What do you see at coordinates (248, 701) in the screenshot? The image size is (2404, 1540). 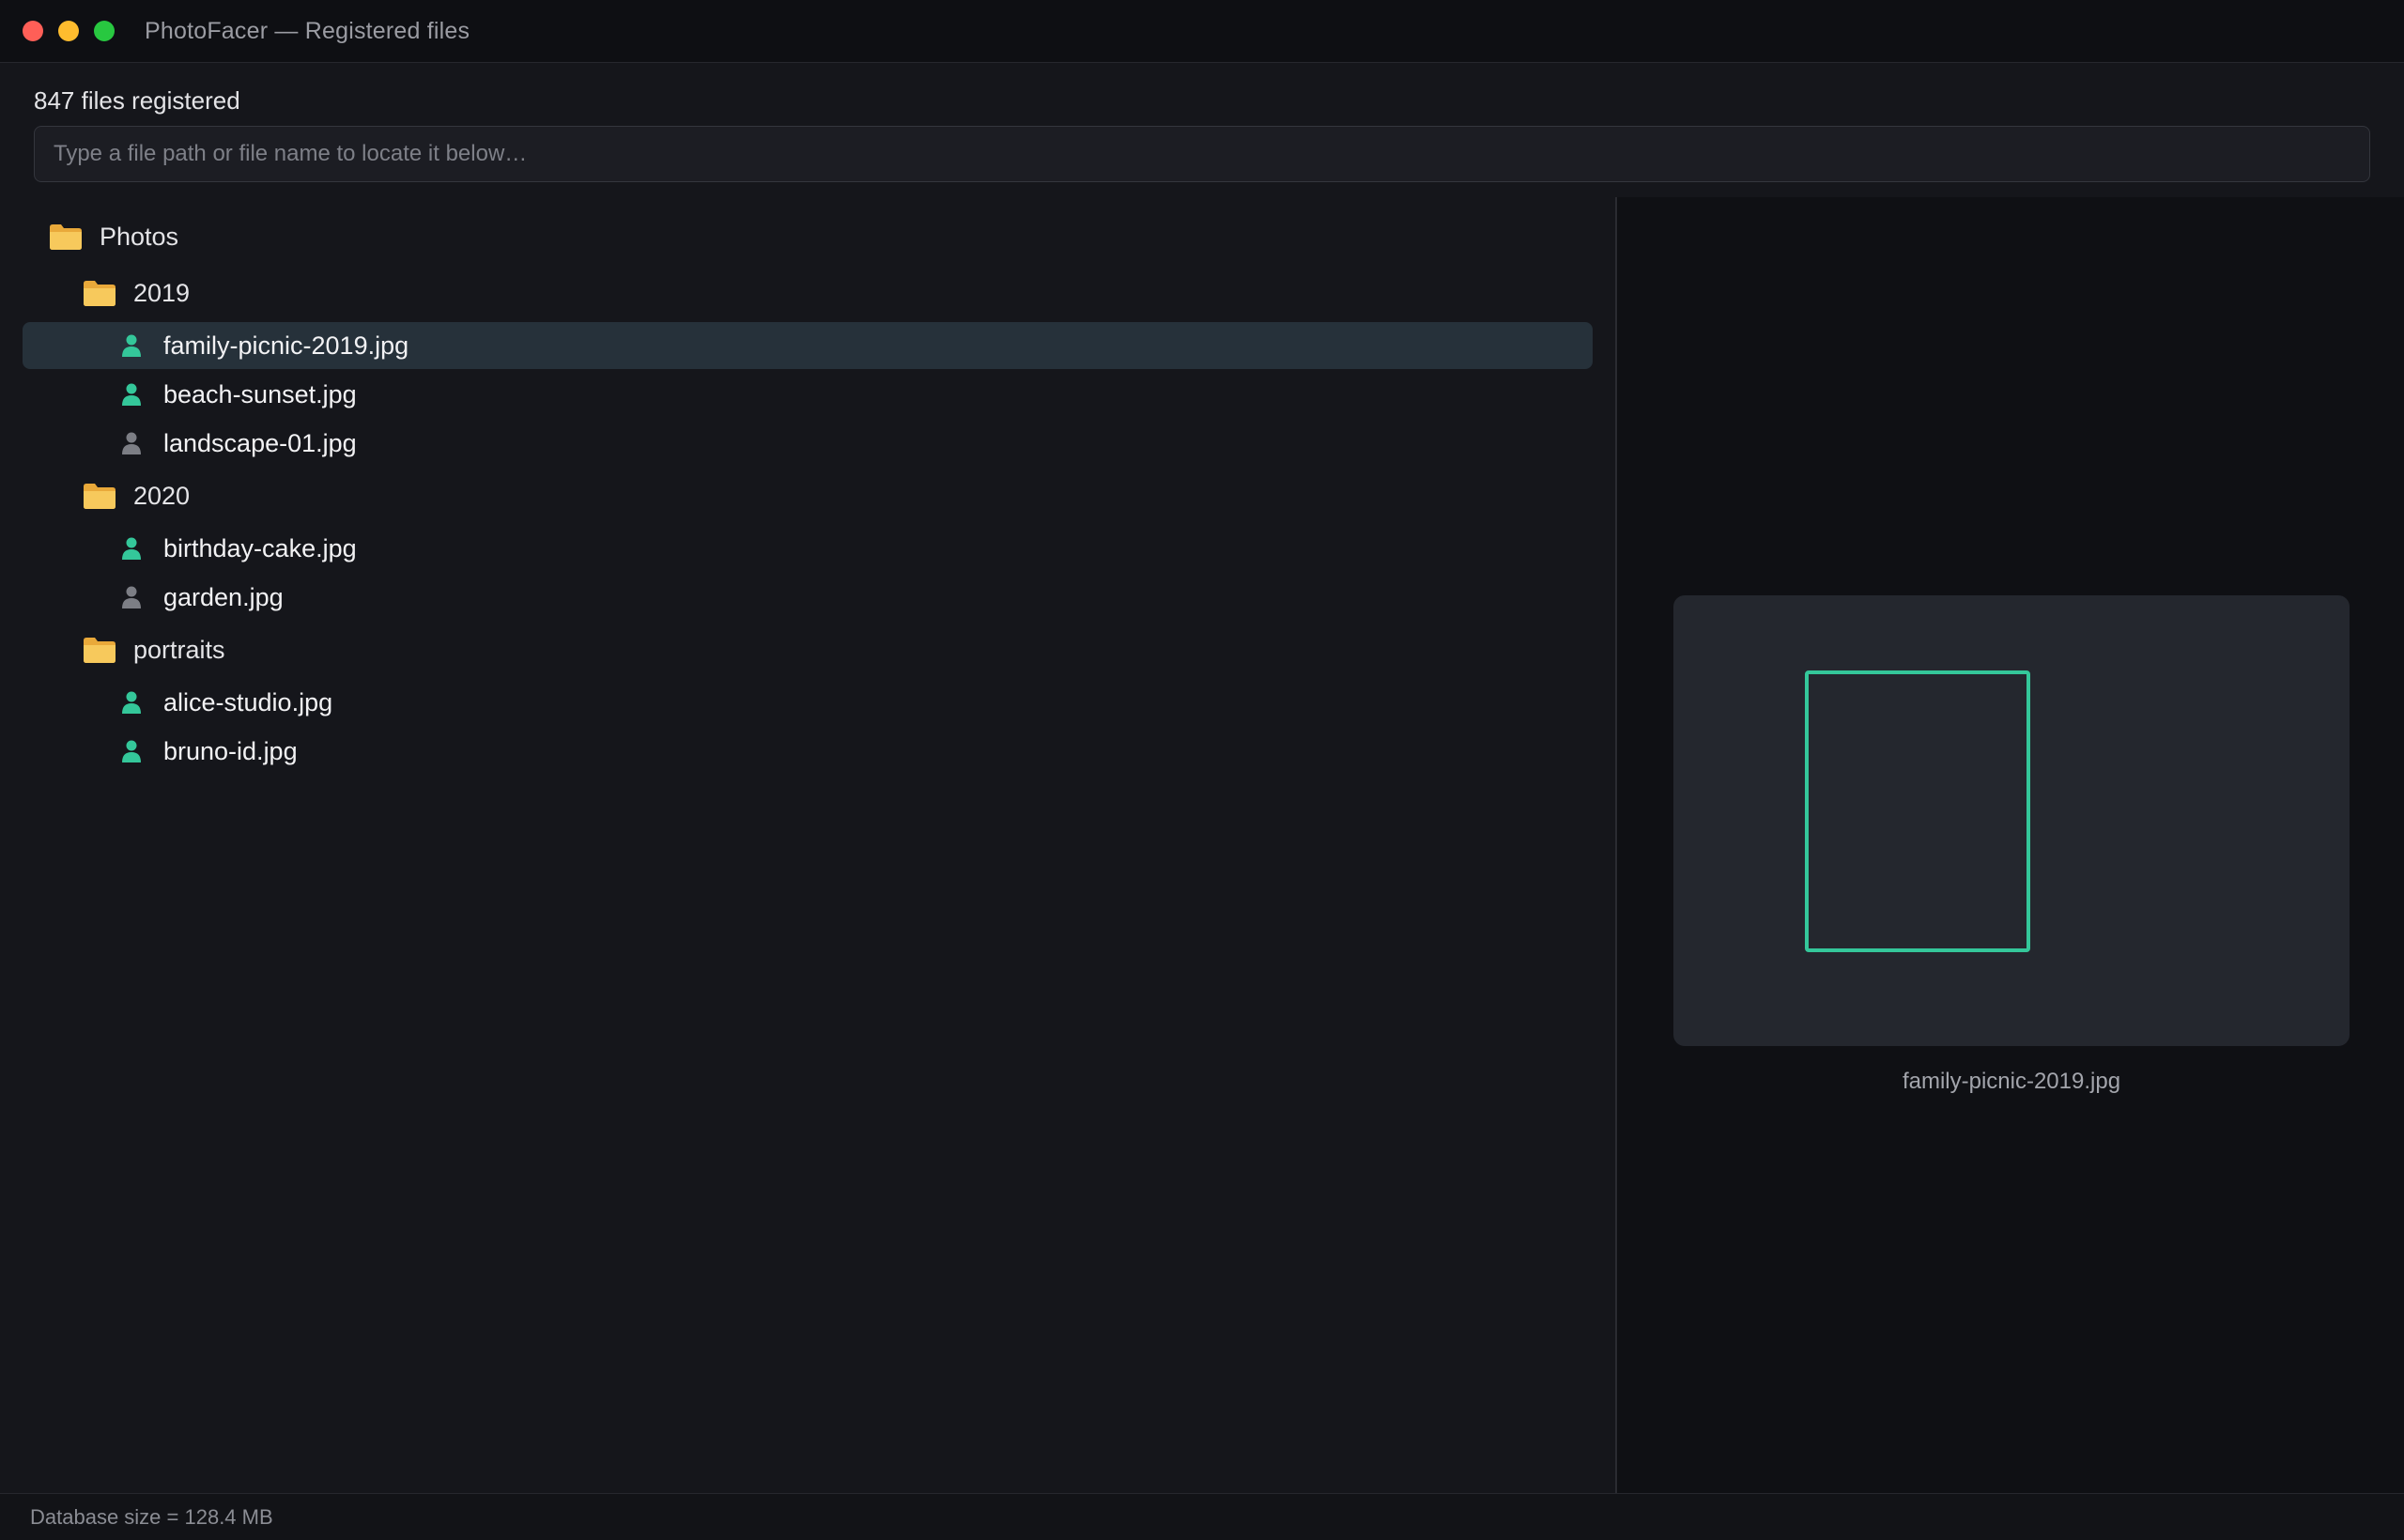 I see `tree-file-label: alice-studio.jpg` at bounding box center [248, 701].